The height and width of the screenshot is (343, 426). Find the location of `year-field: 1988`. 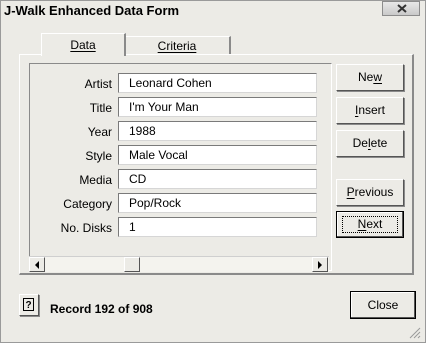

year-field: 1988 is located at coordinates (217, 131).